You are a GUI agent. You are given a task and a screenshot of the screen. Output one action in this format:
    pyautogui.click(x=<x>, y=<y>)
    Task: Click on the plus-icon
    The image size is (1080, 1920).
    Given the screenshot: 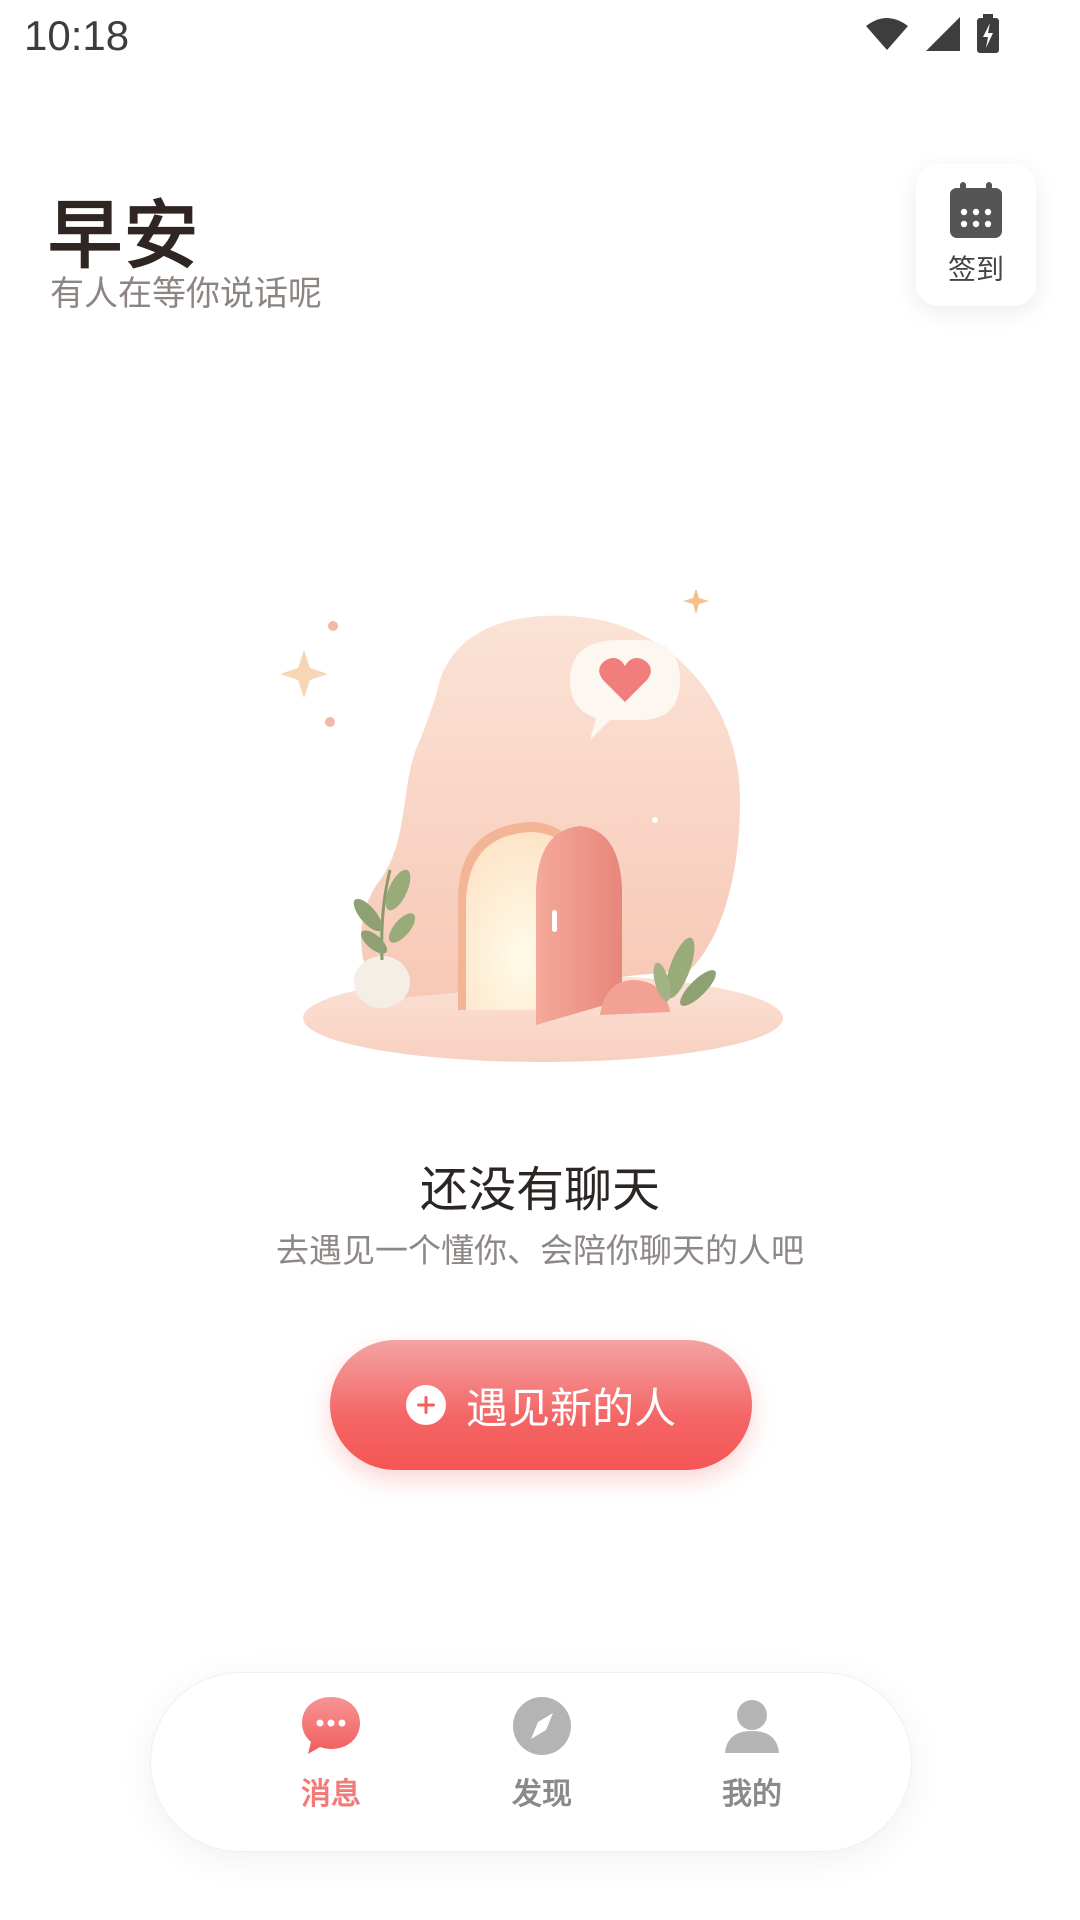 What is the action you would take?
    pyautogui.click(x=425, y=1405)
    